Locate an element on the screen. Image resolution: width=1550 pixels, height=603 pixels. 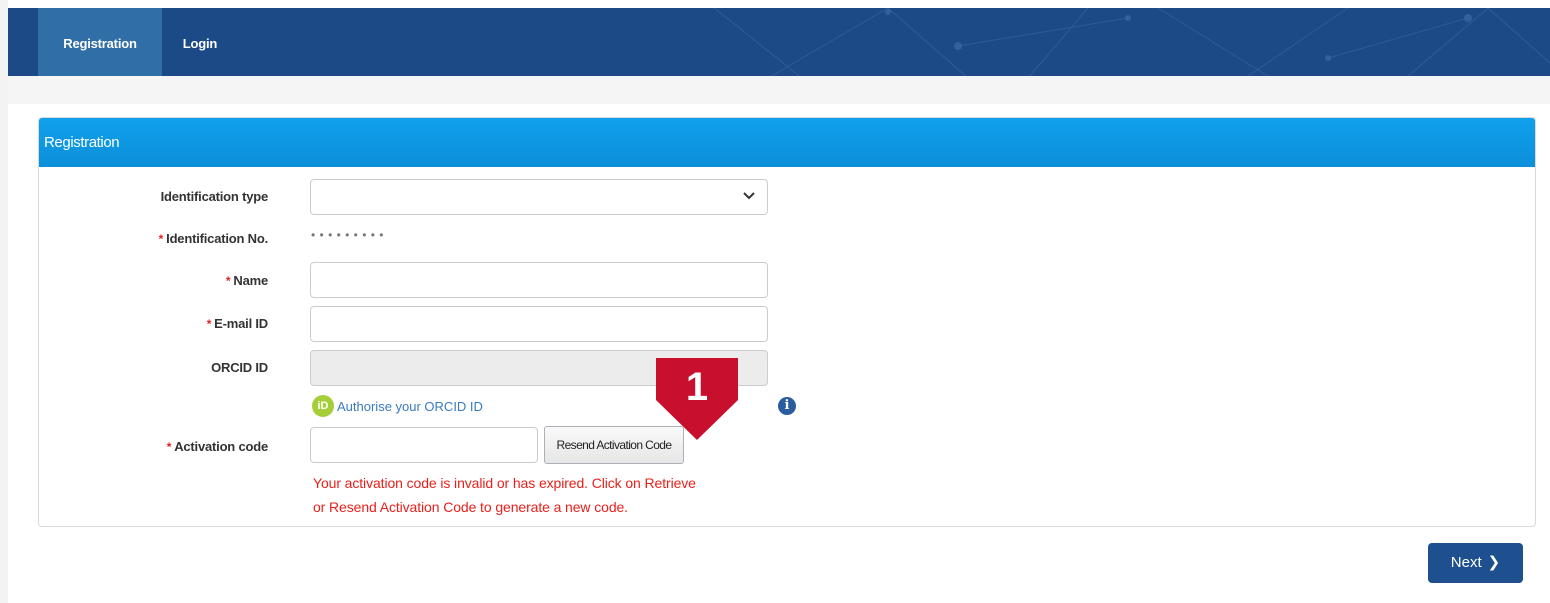
email-input is located at coordinates (539, 324).